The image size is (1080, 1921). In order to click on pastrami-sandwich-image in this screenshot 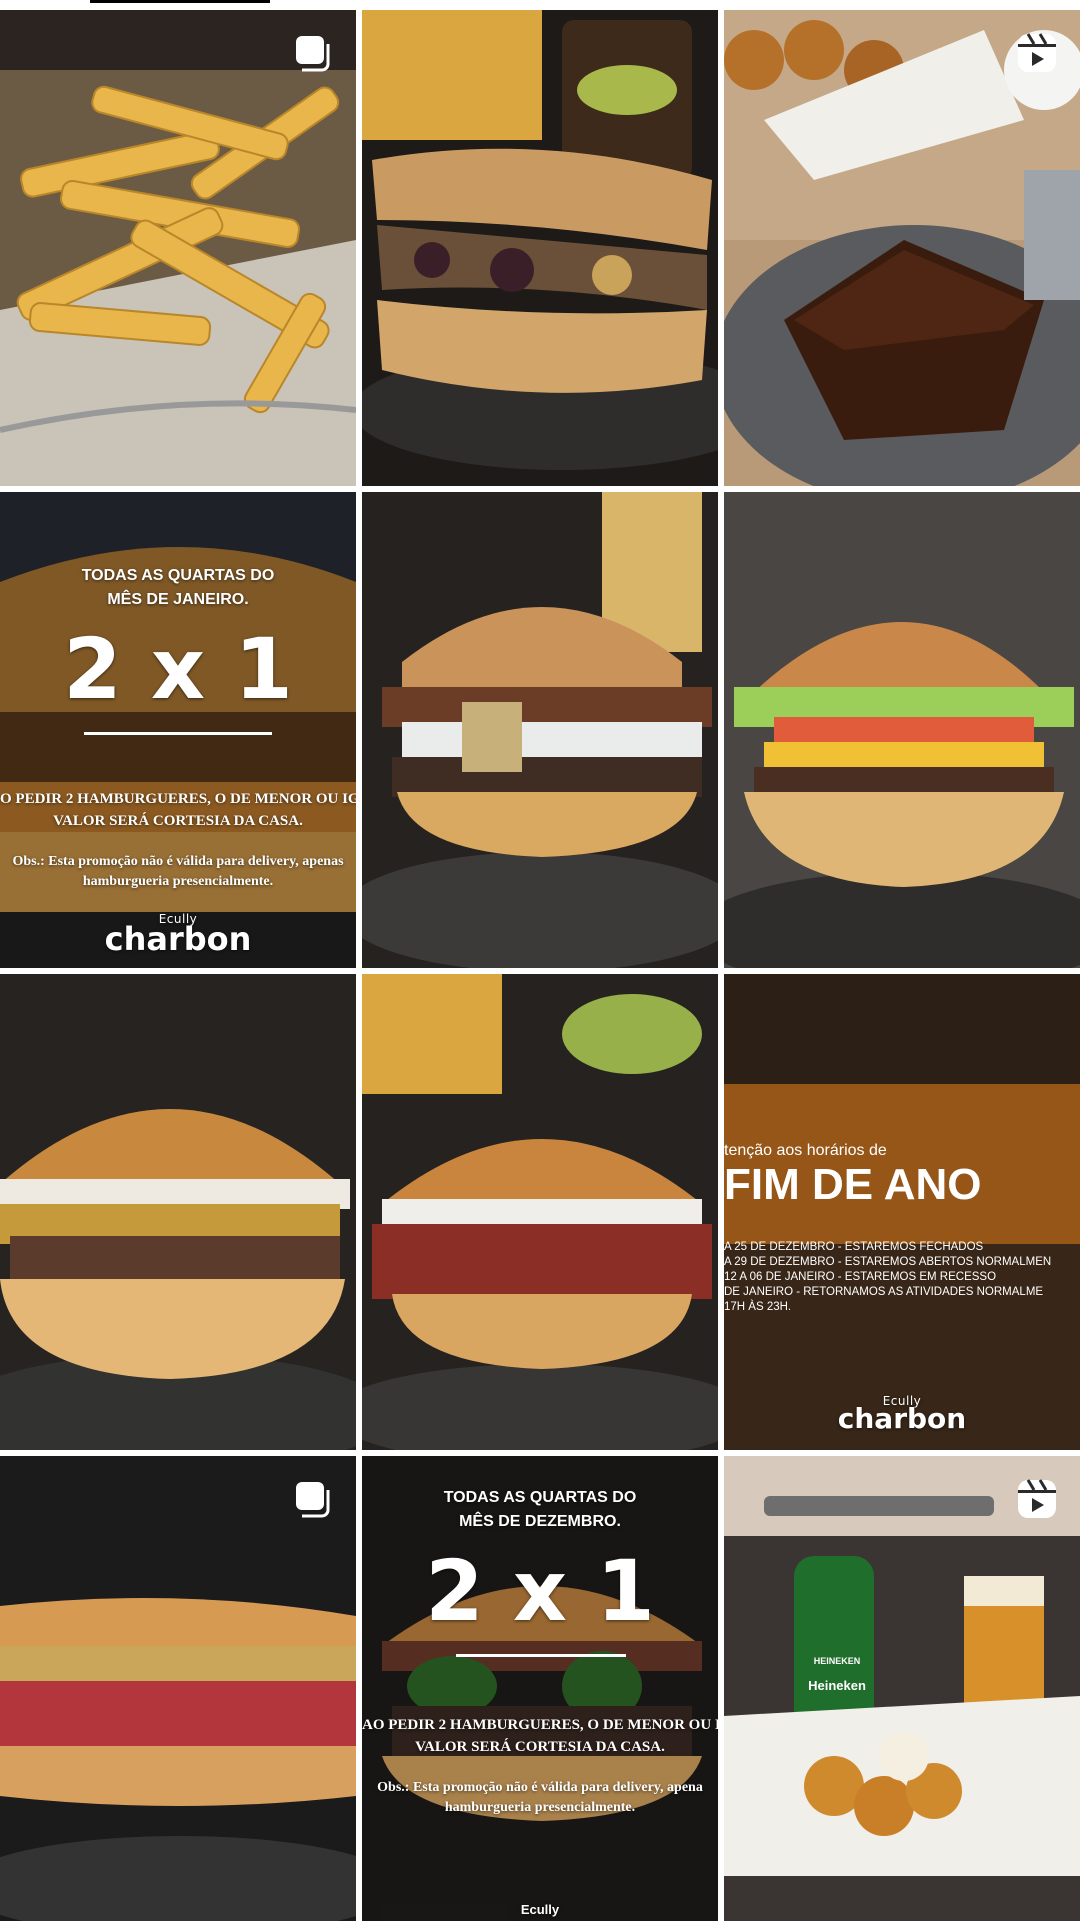, I will do `click(178, 1688)`.